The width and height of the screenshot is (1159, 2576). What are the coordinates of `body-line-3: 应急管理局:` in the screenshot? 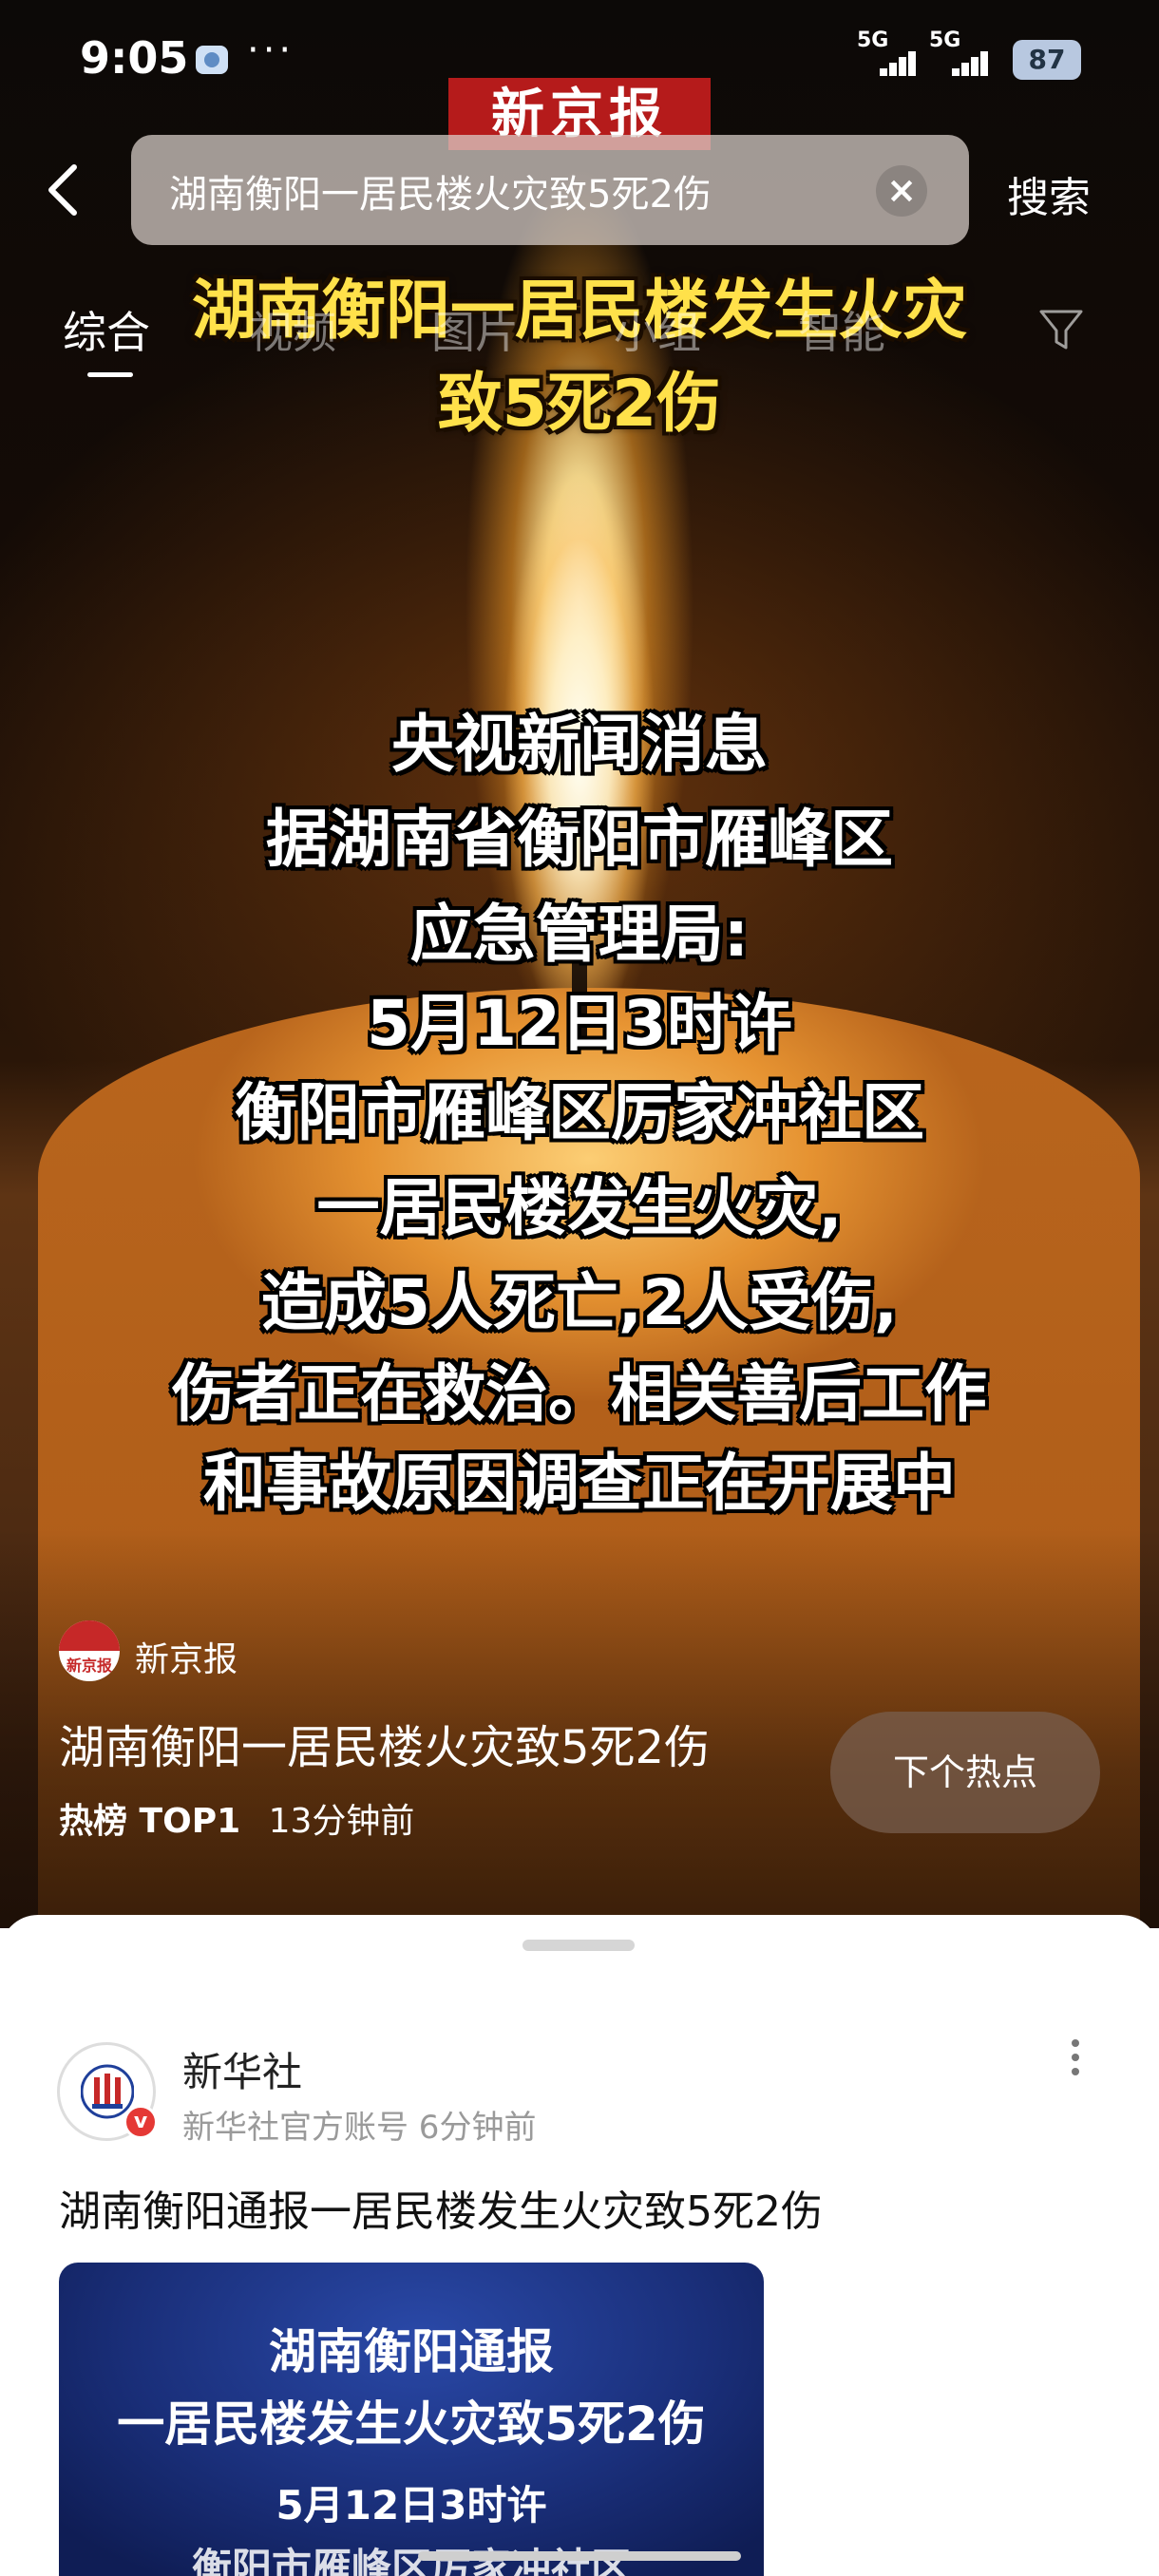 It's located at (579, 934).